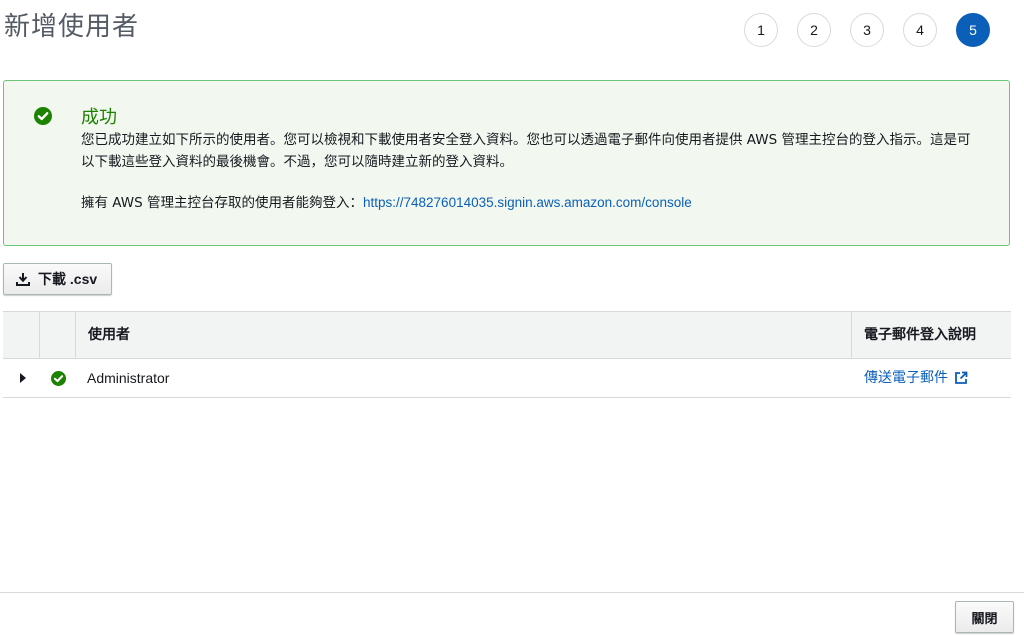 Image resolution: width=1024 pixels, height=636 pixels. I want to click on table-row: Administrator 傳送電子郵件, so click(507, 378).